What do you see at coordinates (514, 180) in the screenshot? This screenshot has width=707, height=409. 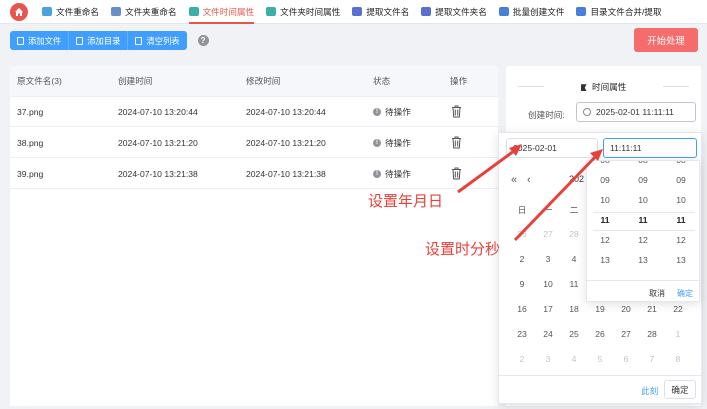 I see `prev-year-icon: «` at bounding box center [514, 180].